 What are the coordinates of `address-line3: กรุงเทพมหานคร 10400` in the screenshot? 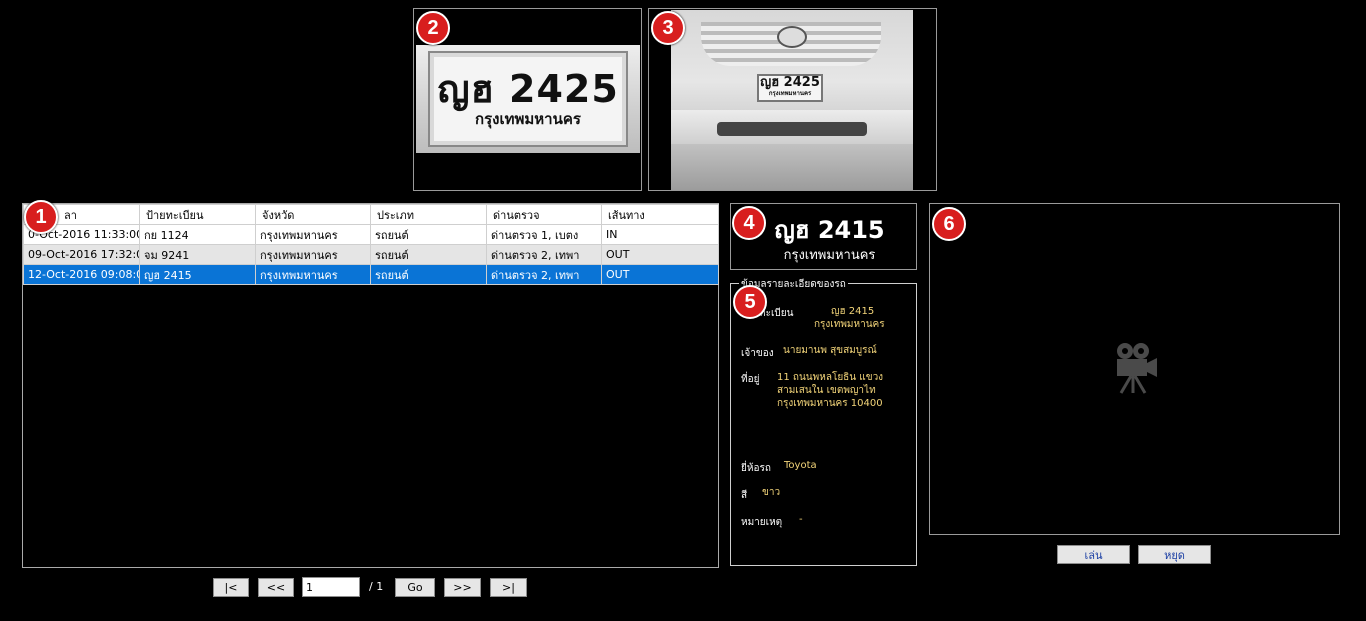 It's located at (830, 403).